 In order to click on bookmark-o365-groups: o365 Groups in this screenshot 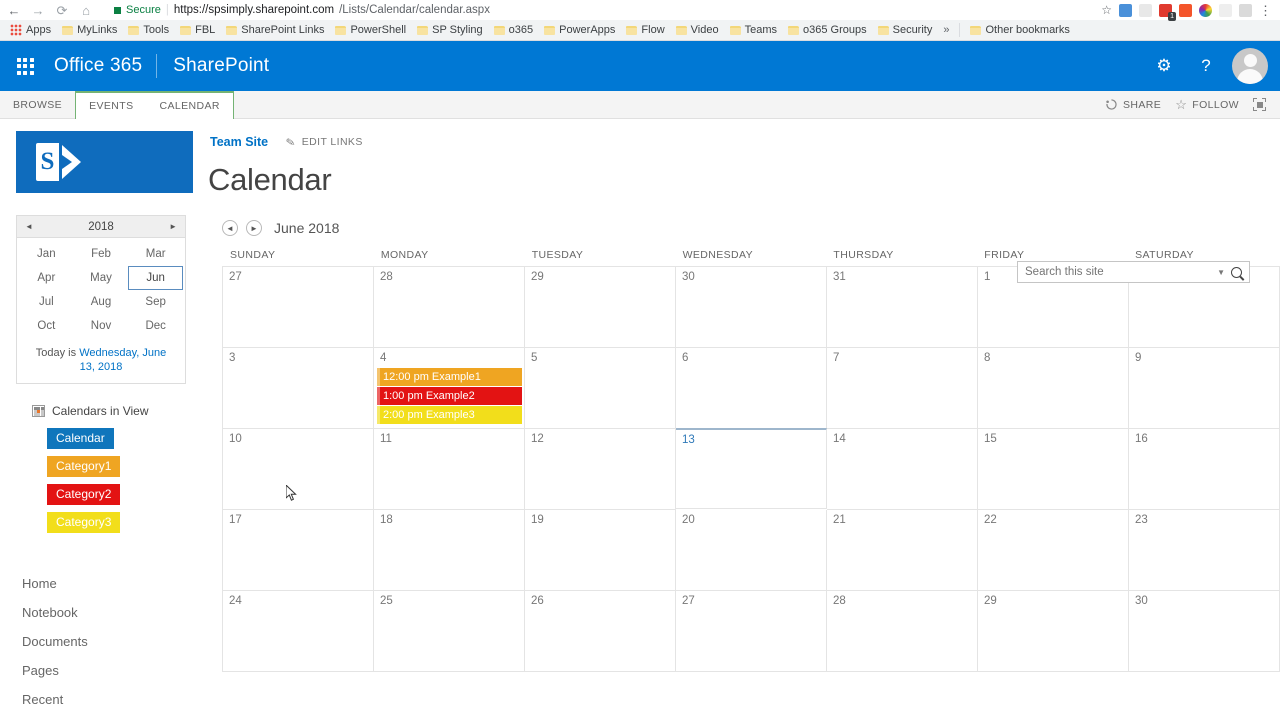, I will do `click(827, 30)`.